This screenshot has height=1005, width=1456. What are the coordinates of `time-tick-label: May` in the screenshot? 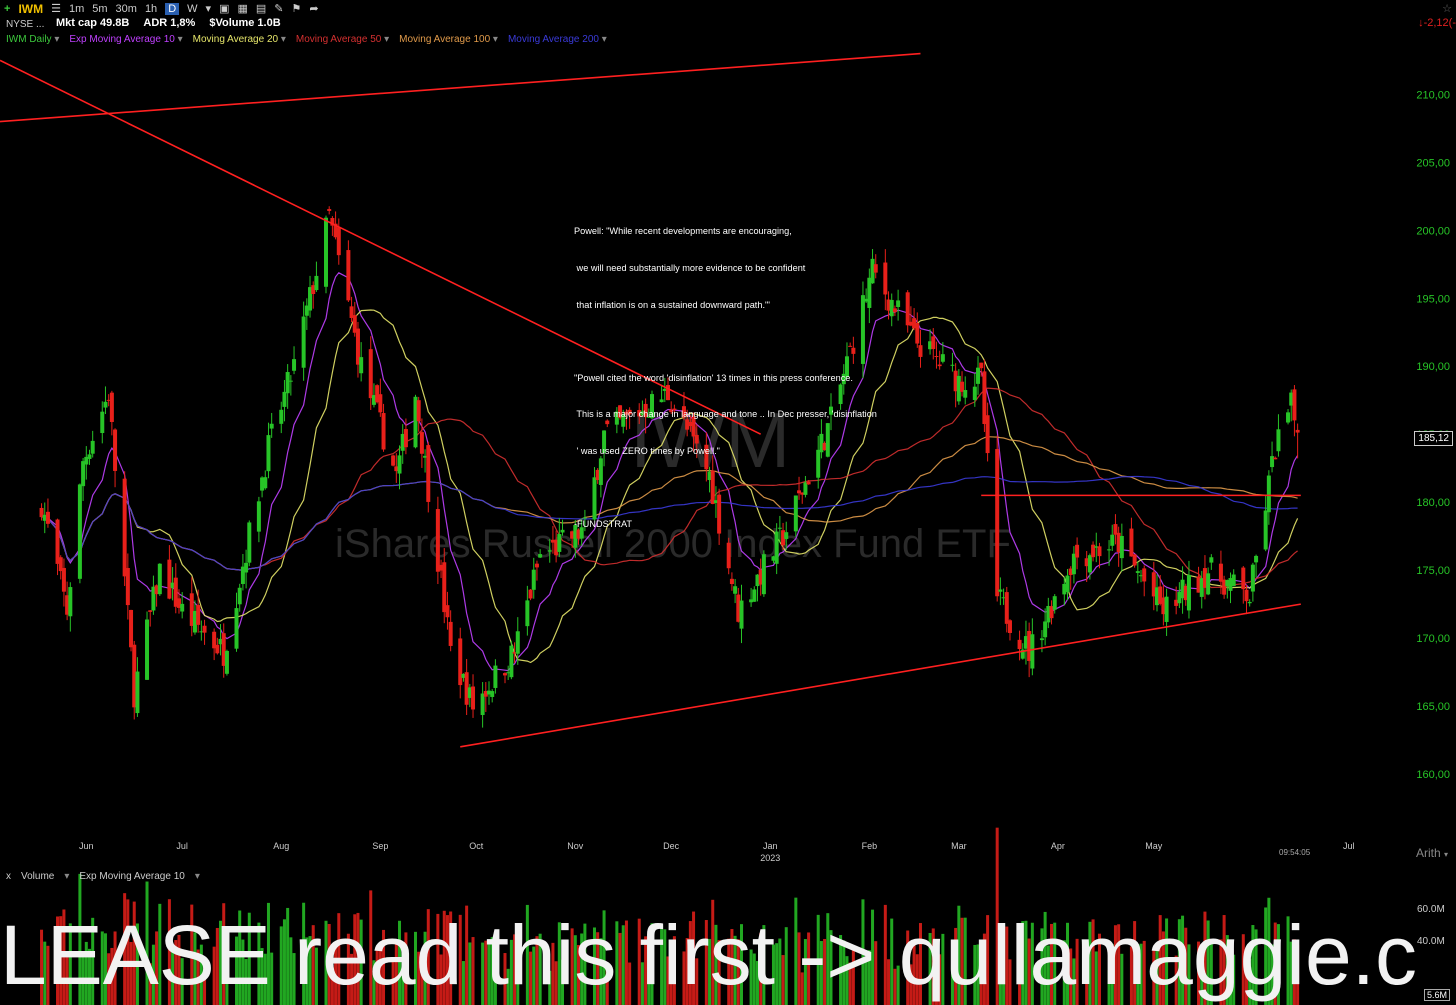 It's located at (1154, 846).